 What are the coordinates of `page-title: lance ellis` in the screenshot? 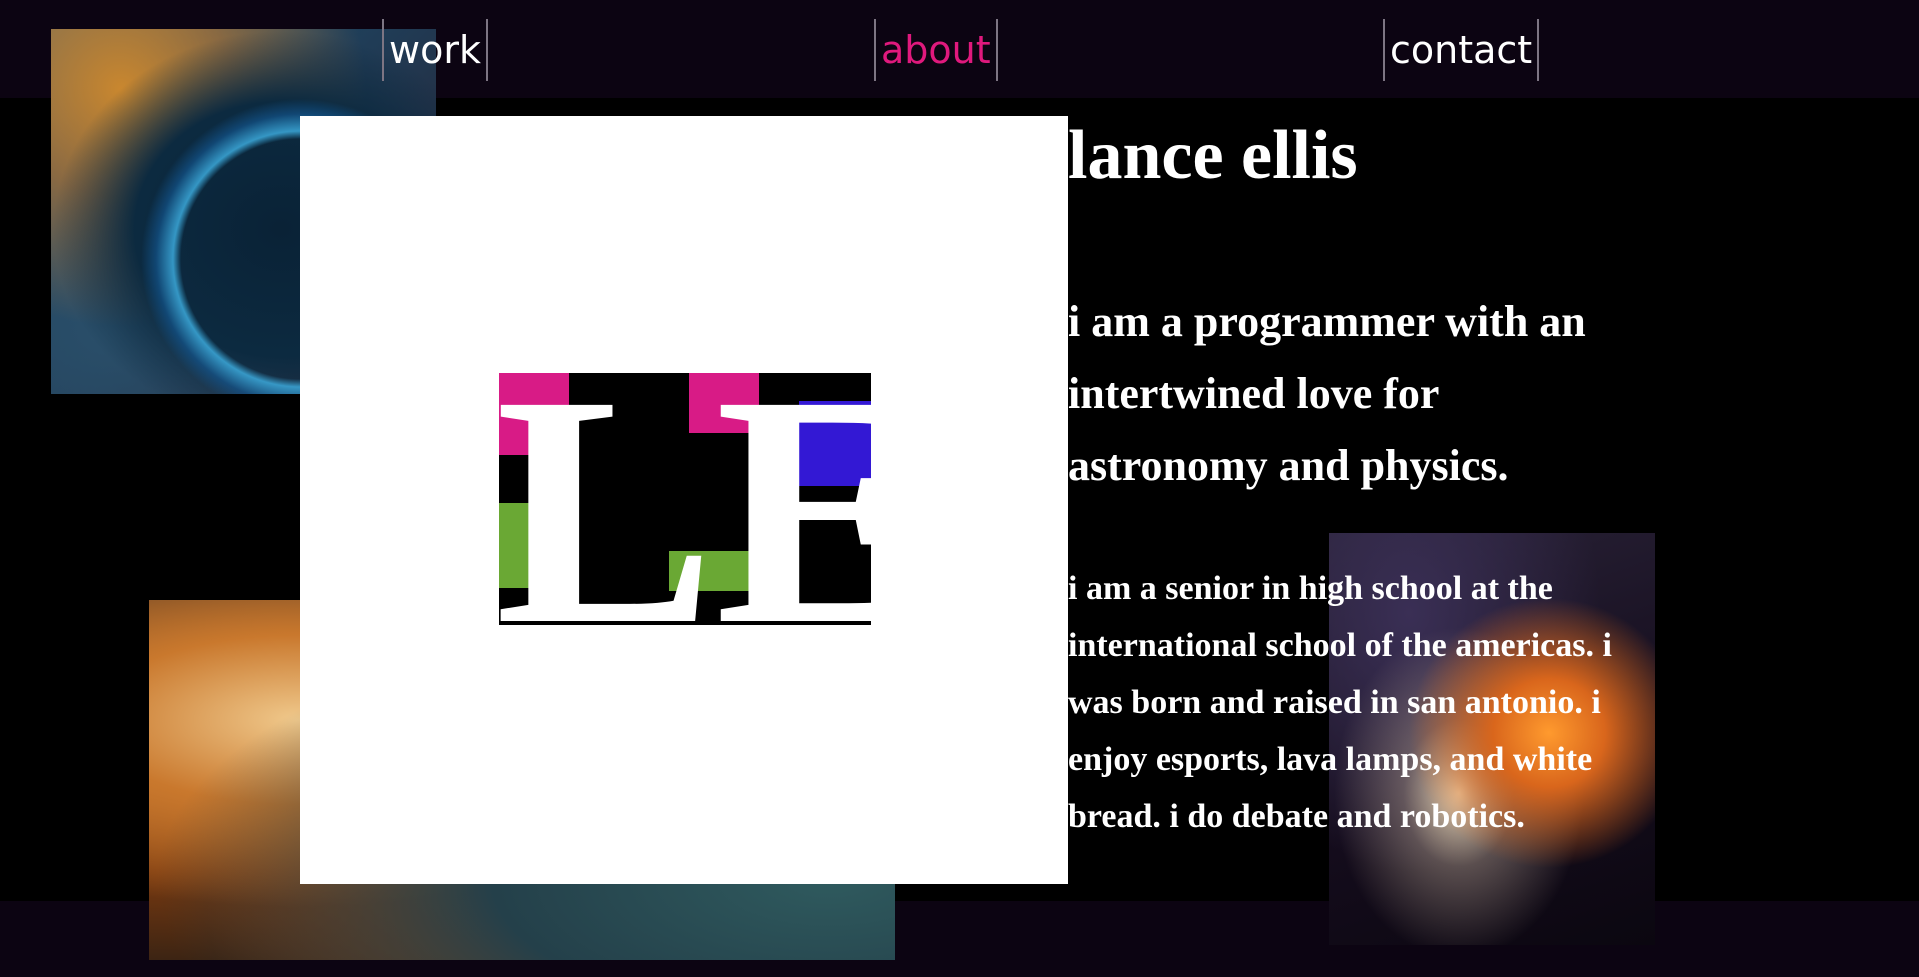 It's located at (1213, 155).